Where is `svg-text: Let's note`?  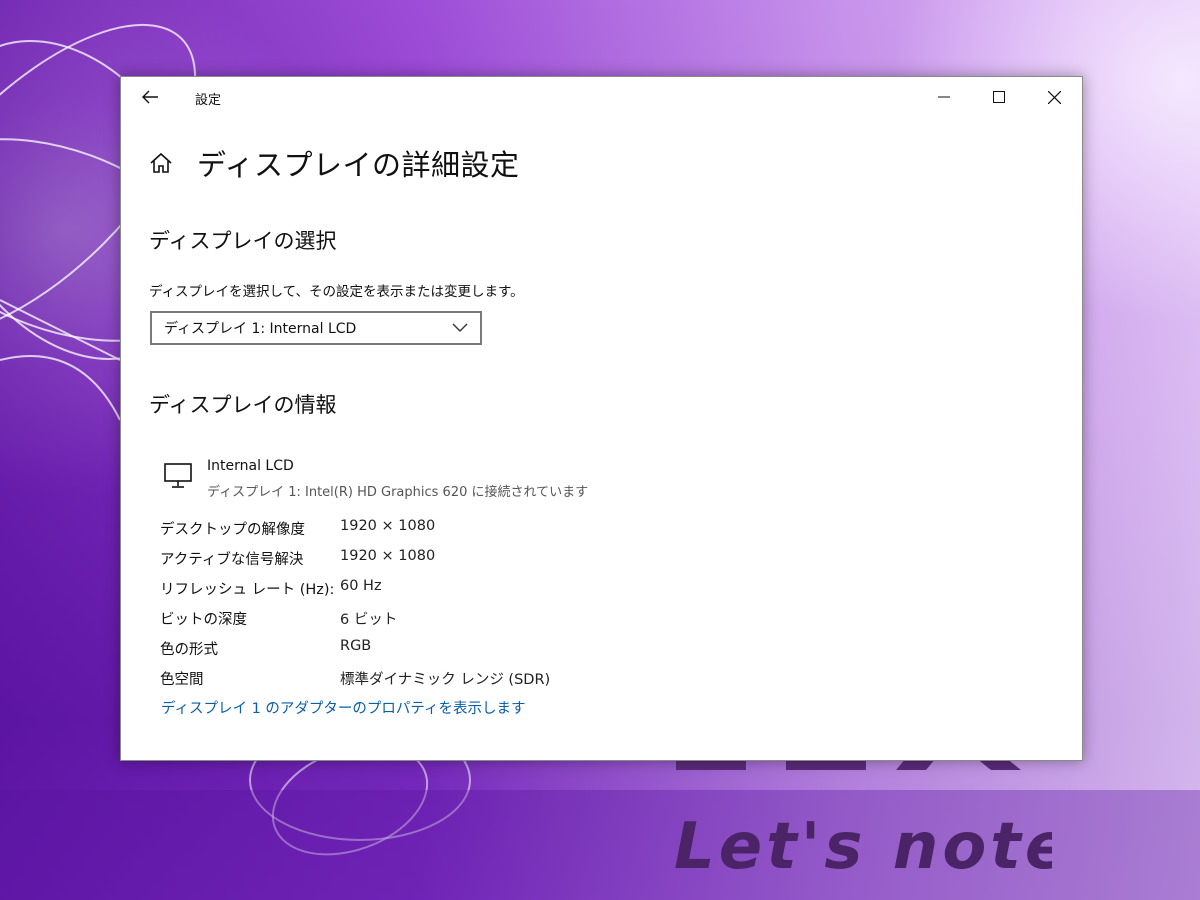 svg-text: Let's note is located at coordinates (863, 847).